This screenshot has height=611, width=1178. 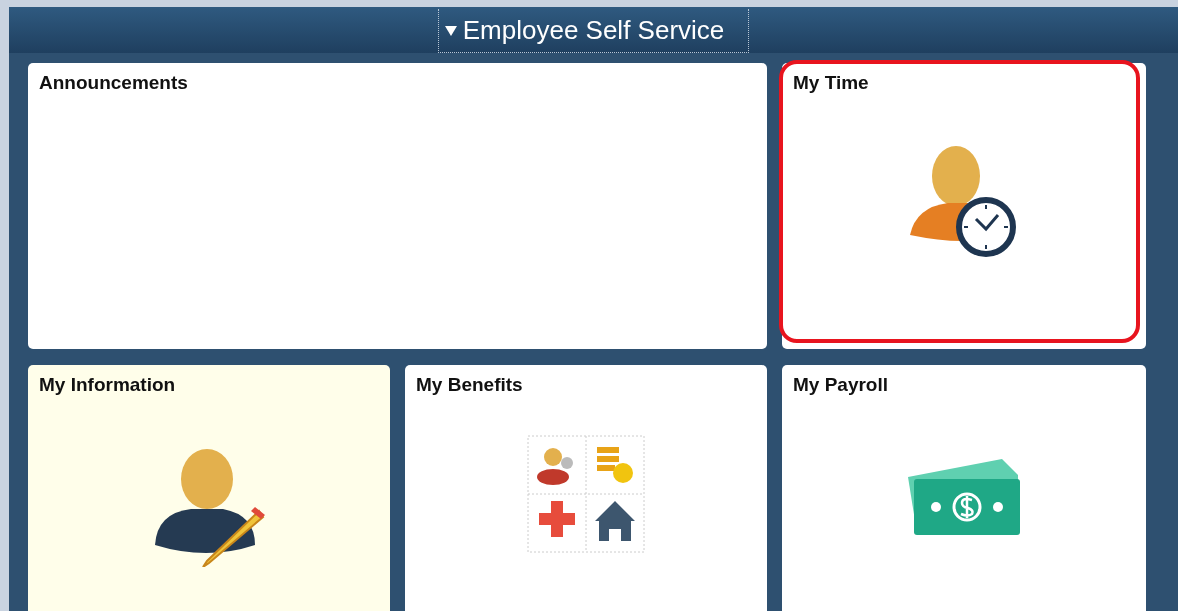 What do you see at coordinates (113, 83) in the screenshot?
I see `tile-title: Announcements` at bounding box center [113, 83].